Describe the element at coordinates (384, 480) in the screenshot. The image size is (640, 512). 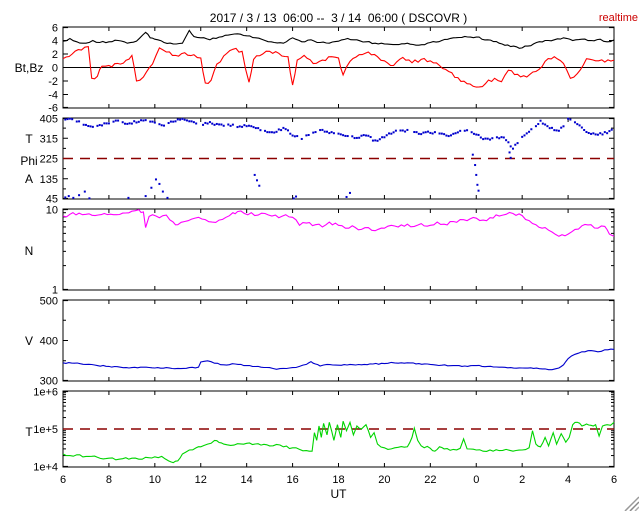
I see `svg-text: 20` at that location.